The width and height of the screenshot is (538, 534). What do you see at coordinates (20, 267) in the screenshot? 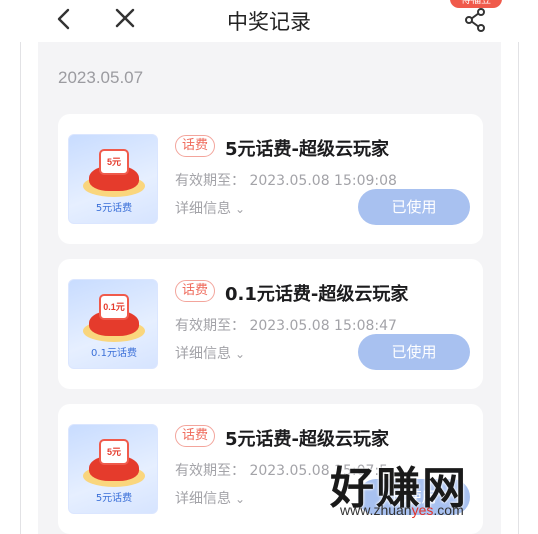
I see `left-divider` at bounding box center [20, 267].